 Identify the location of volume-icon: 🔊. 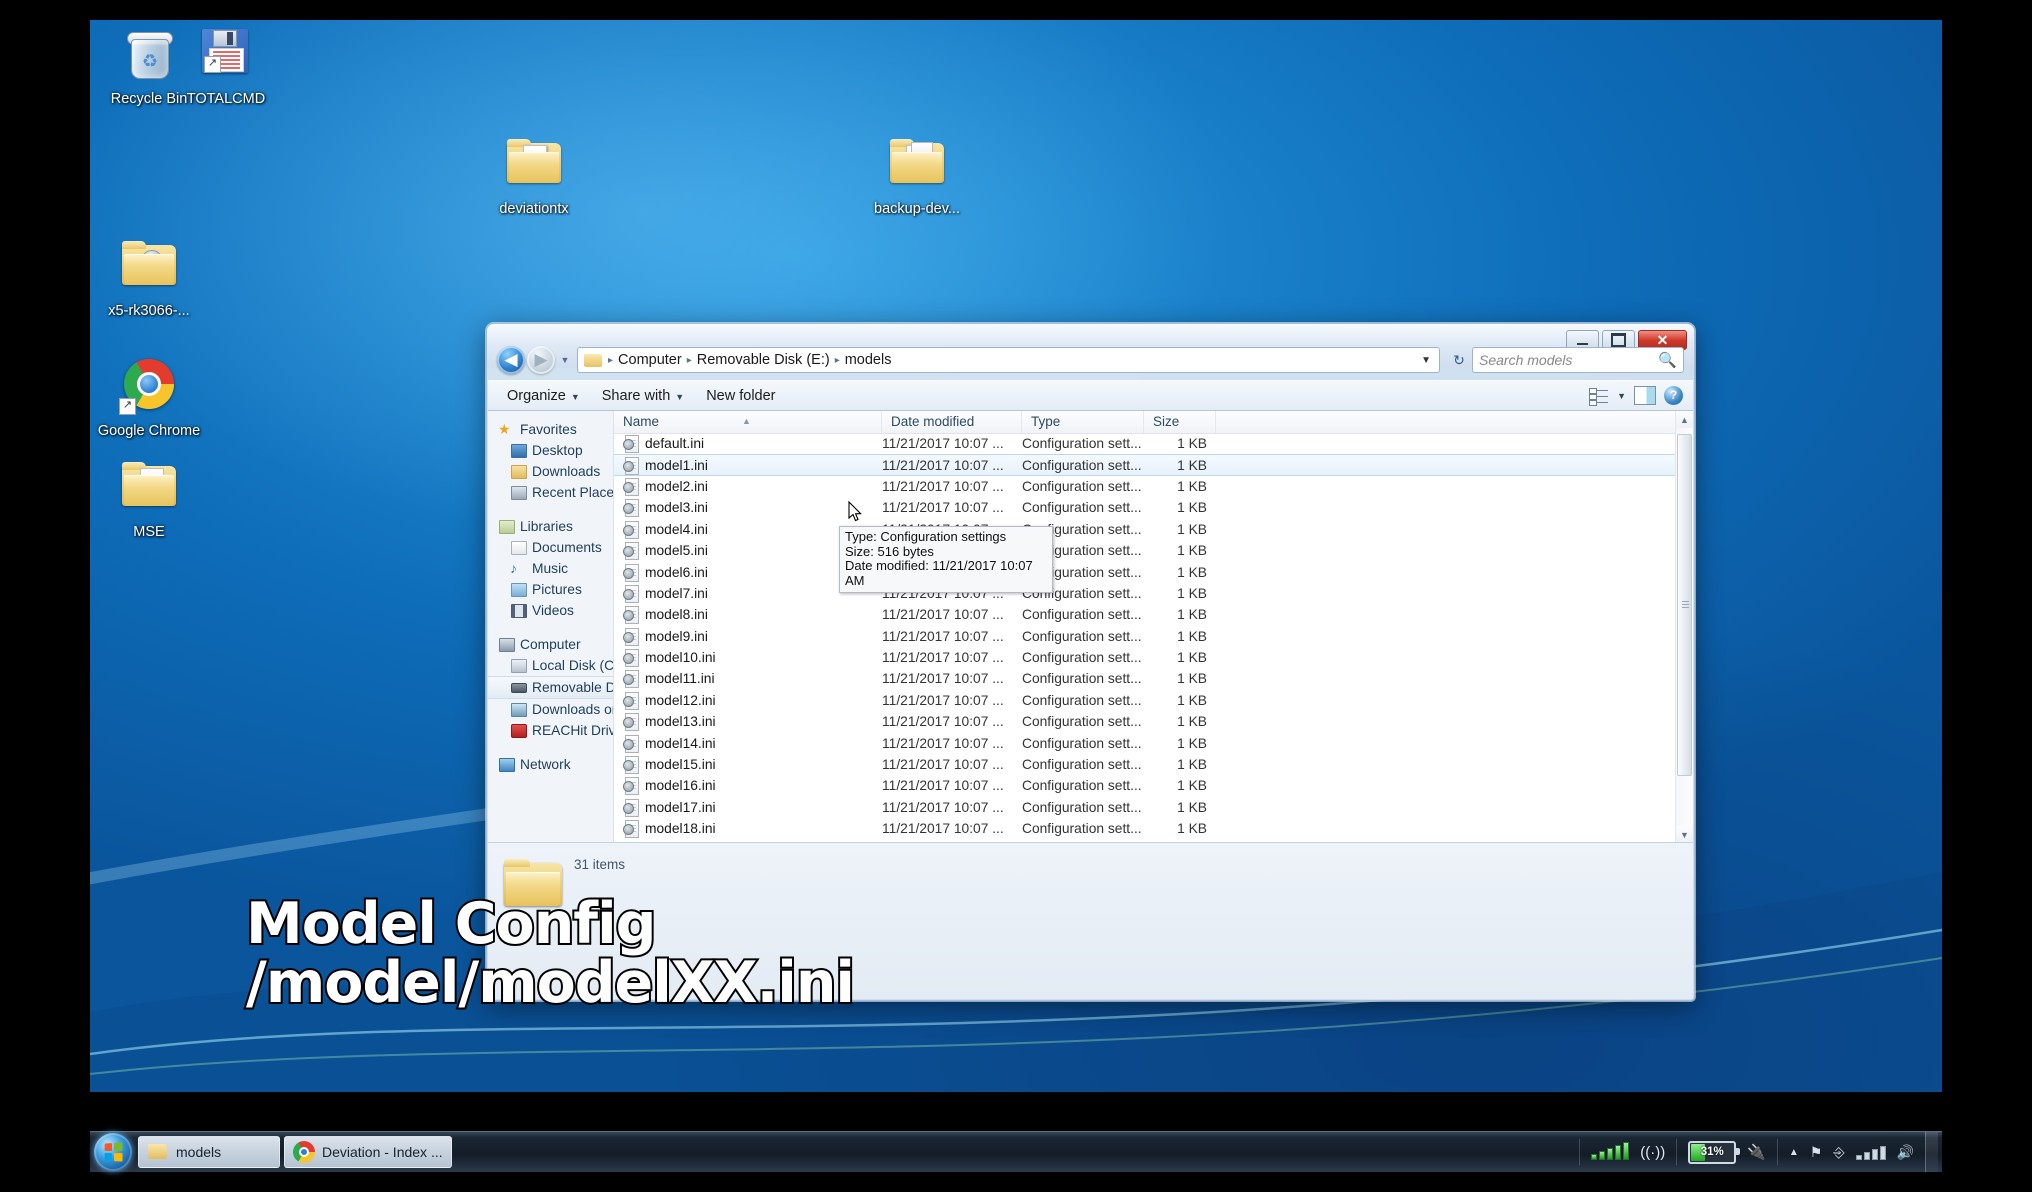
(1905, 1152).